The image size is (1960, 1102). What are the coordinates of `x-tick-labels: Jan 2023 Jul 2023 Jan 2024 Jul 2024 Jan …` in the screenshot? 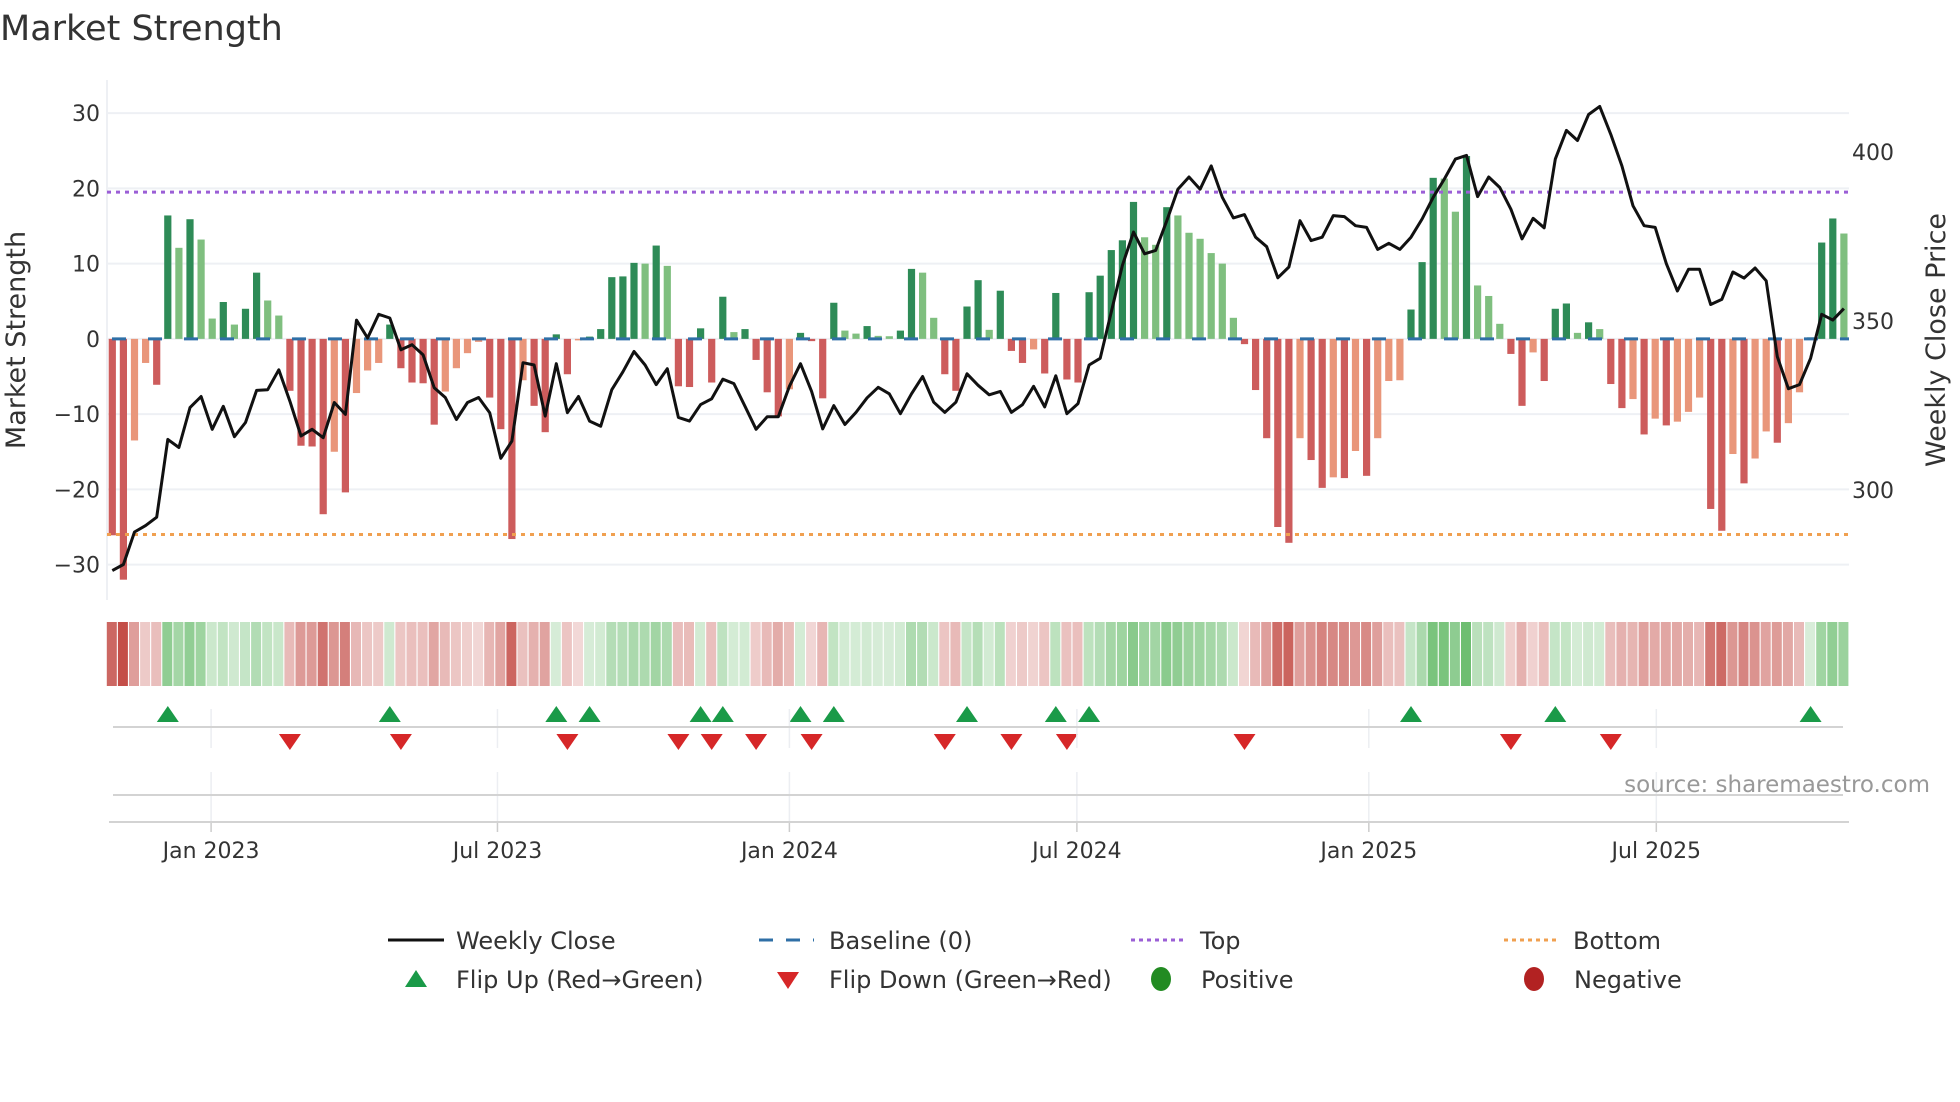 It's located at (931, 851).